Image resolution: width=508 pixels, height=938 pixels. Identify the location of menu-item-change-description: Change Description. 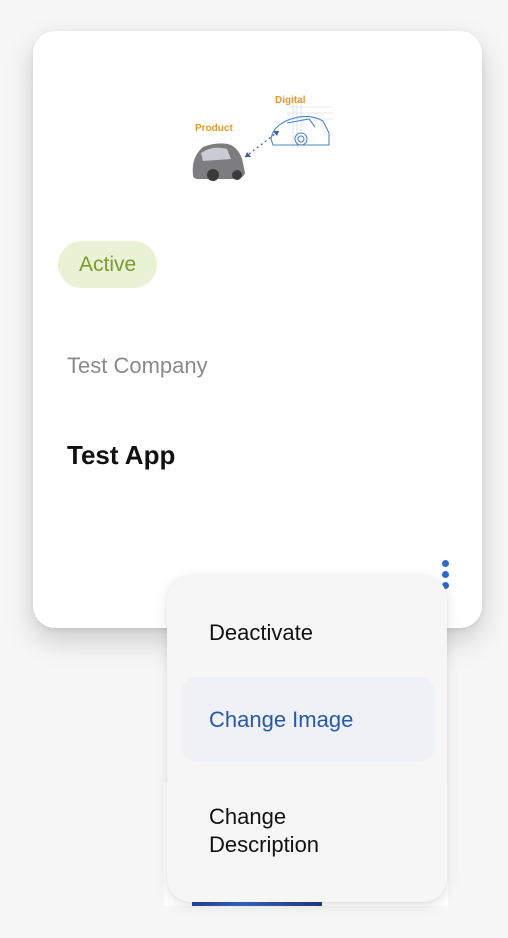
(308, 831).